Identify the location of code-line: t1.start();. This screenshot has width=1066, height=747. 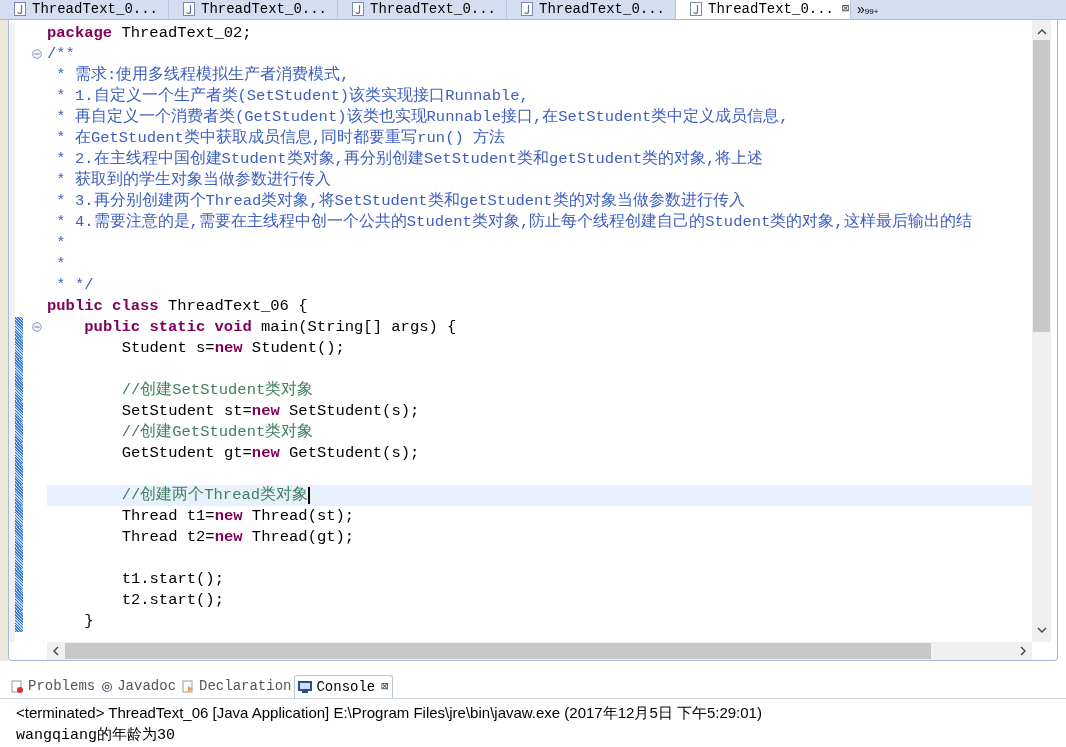
(172, 579).